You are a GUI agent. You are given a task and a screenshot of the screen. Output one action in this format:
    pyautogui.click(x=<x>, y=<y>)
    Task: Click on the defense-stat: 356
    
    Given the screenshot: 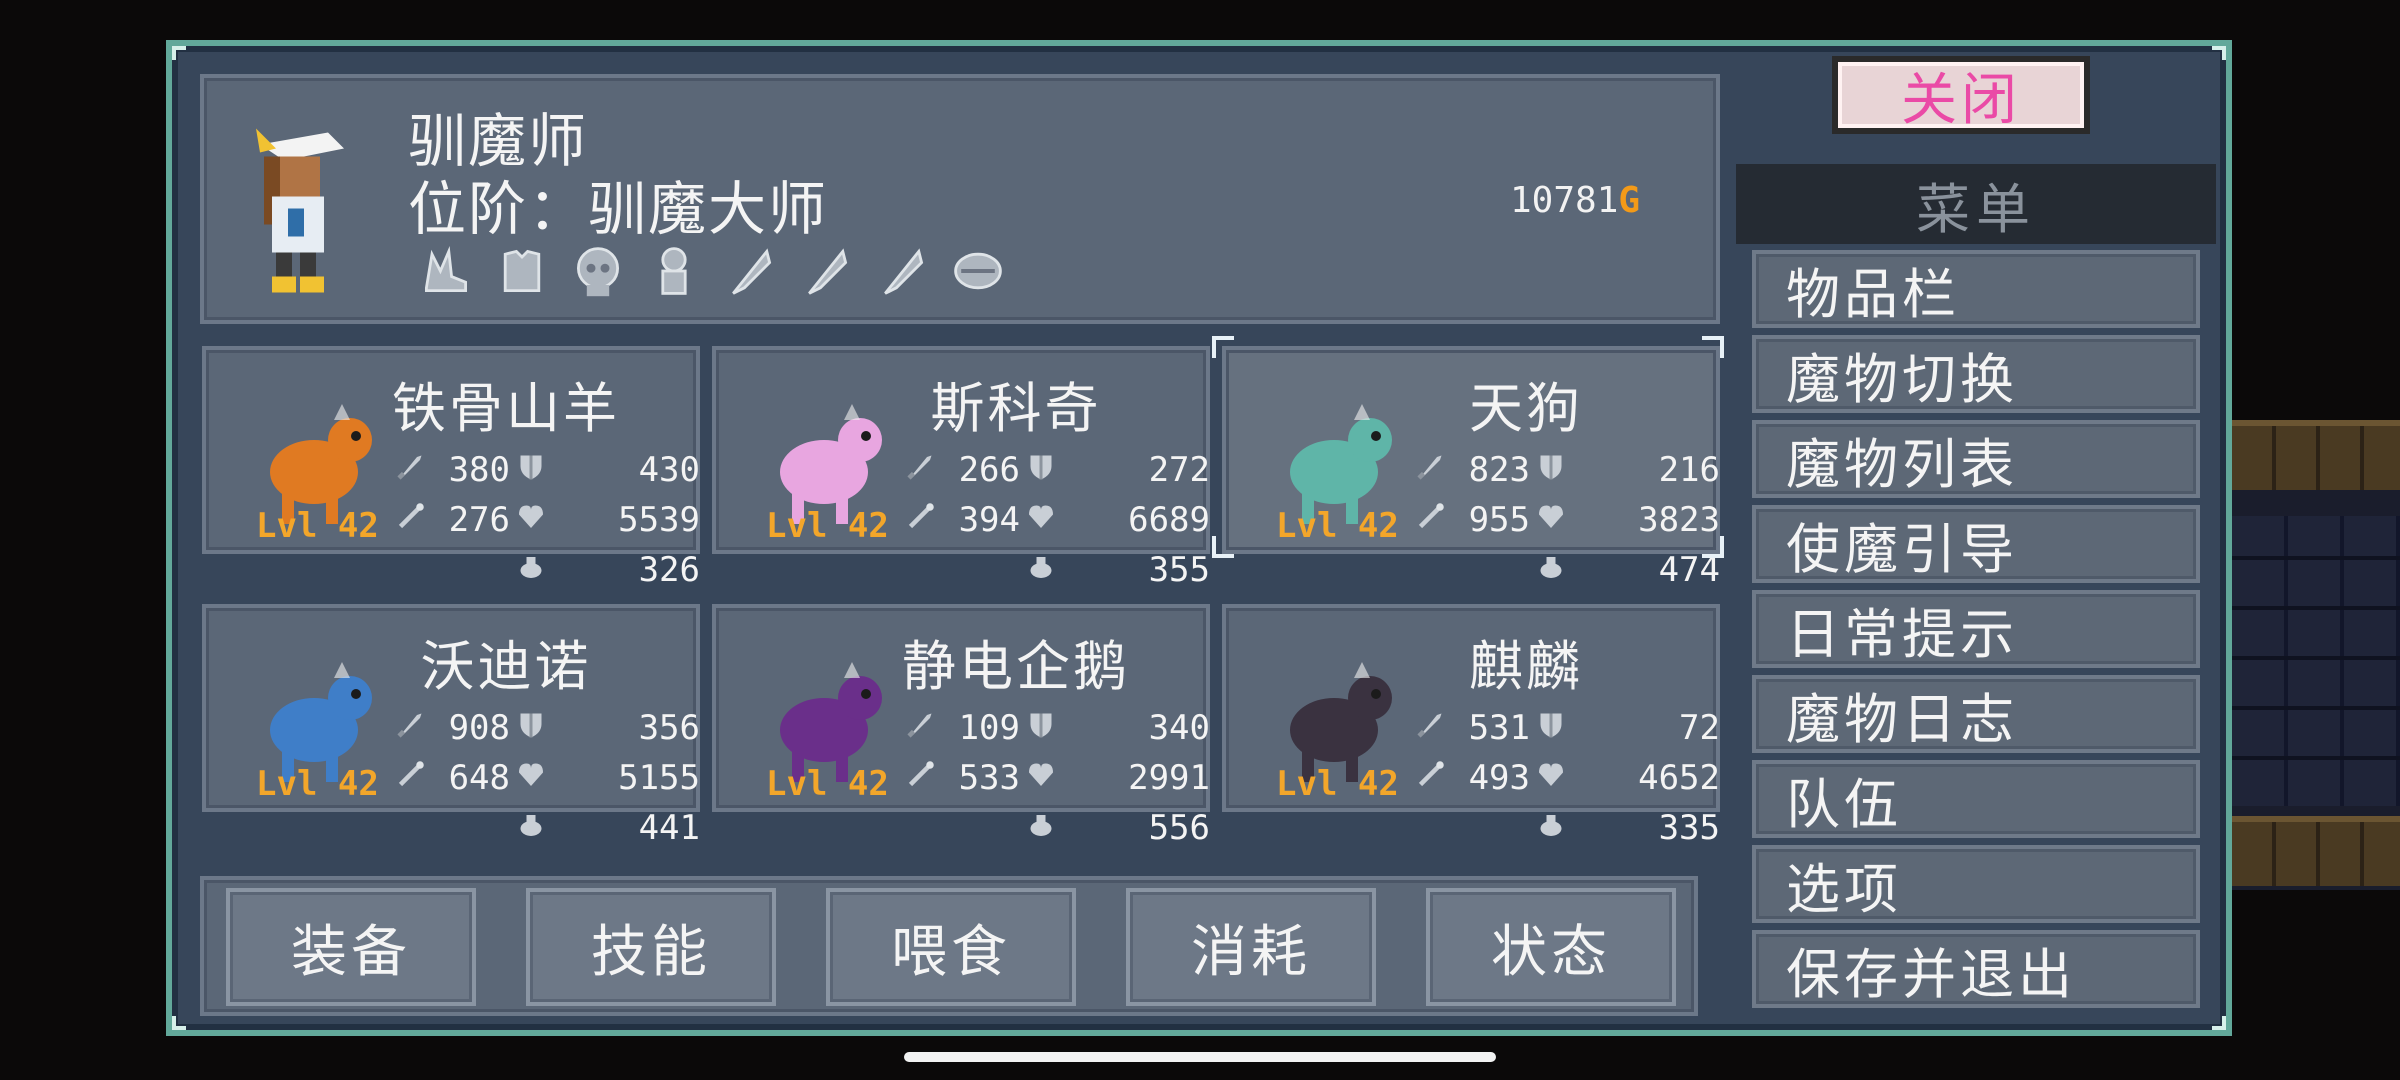 What is the action you would take?
    pyautogui.click(x=608, y=728)
    